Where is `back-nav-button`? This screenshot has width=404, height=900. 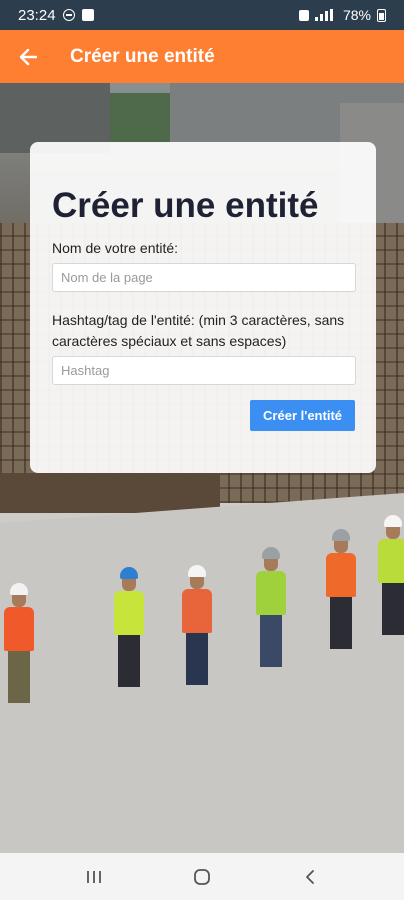
back-nav-button is located at coordinates (310, 877).